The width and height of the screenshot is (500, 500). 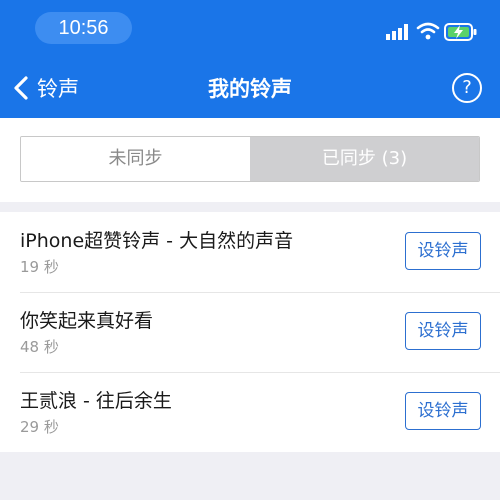 I want to click on ringtone-title: 王贰浪 - 往后余生, so click(x=96, y=401).